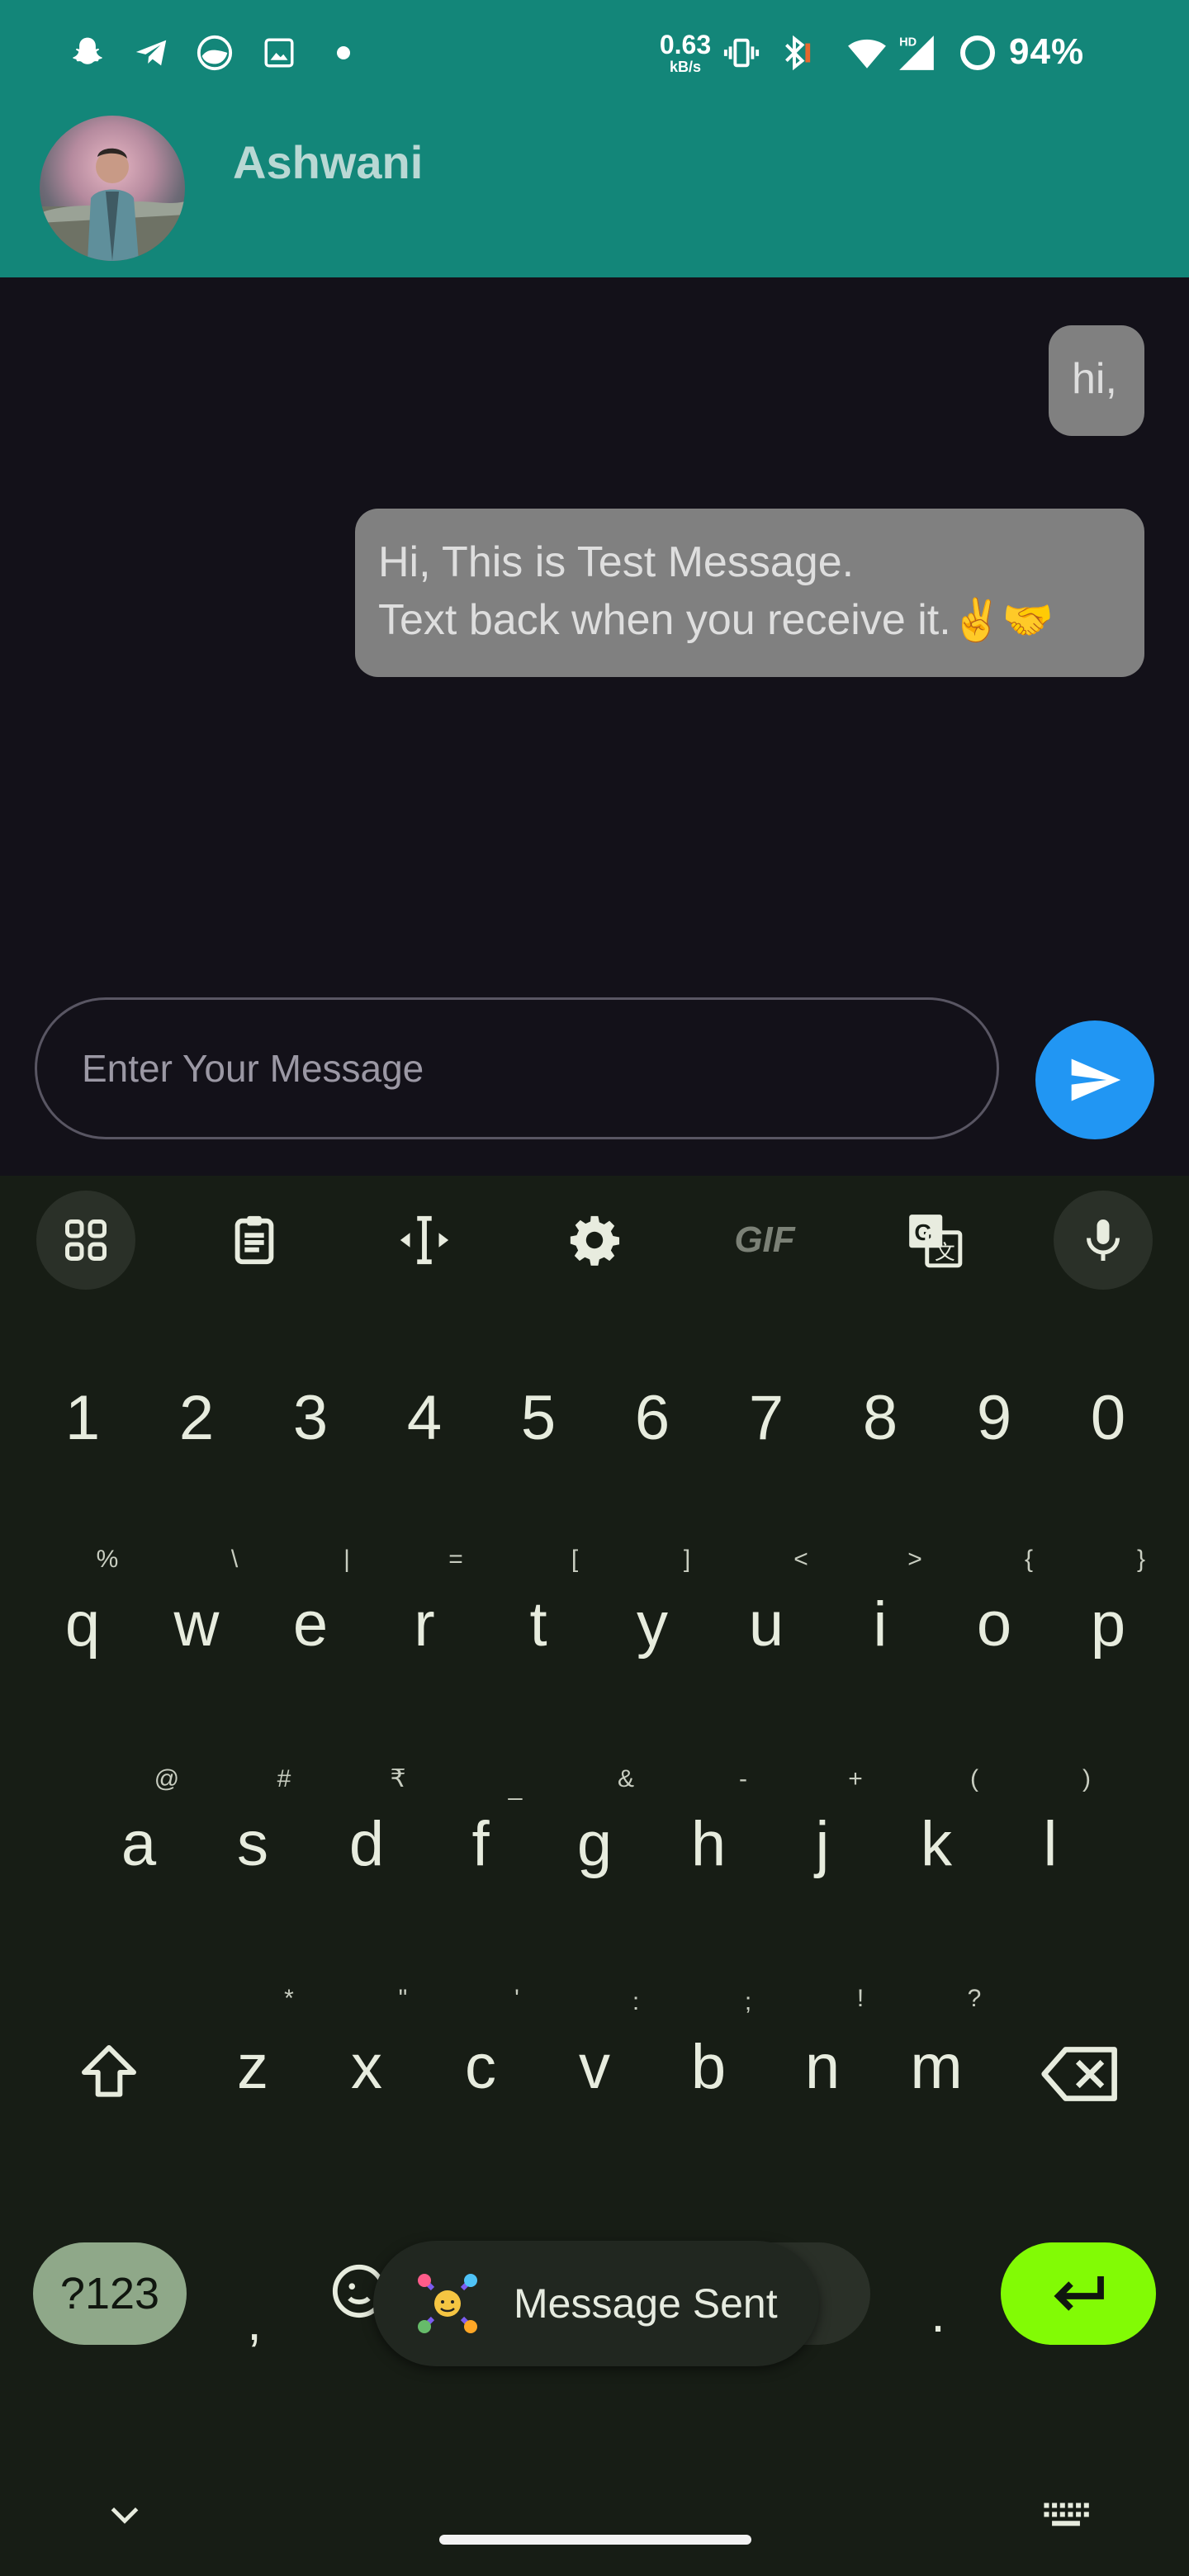 This screenshot has height=2576, width=1189. I want to click on key-g: g, so click(594, 1844).